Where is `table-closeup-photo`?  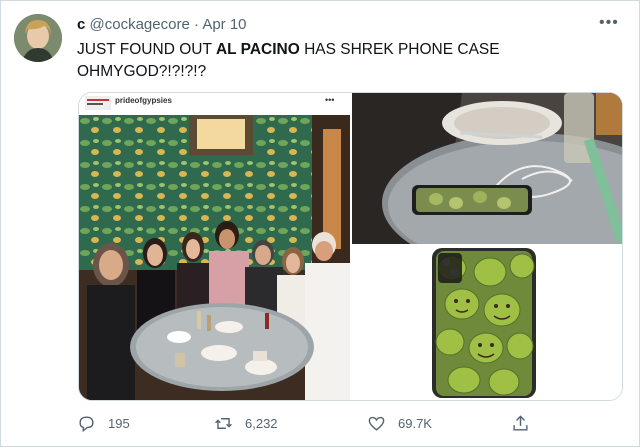 table-closeup-photo is located at coordinates (487, 168).